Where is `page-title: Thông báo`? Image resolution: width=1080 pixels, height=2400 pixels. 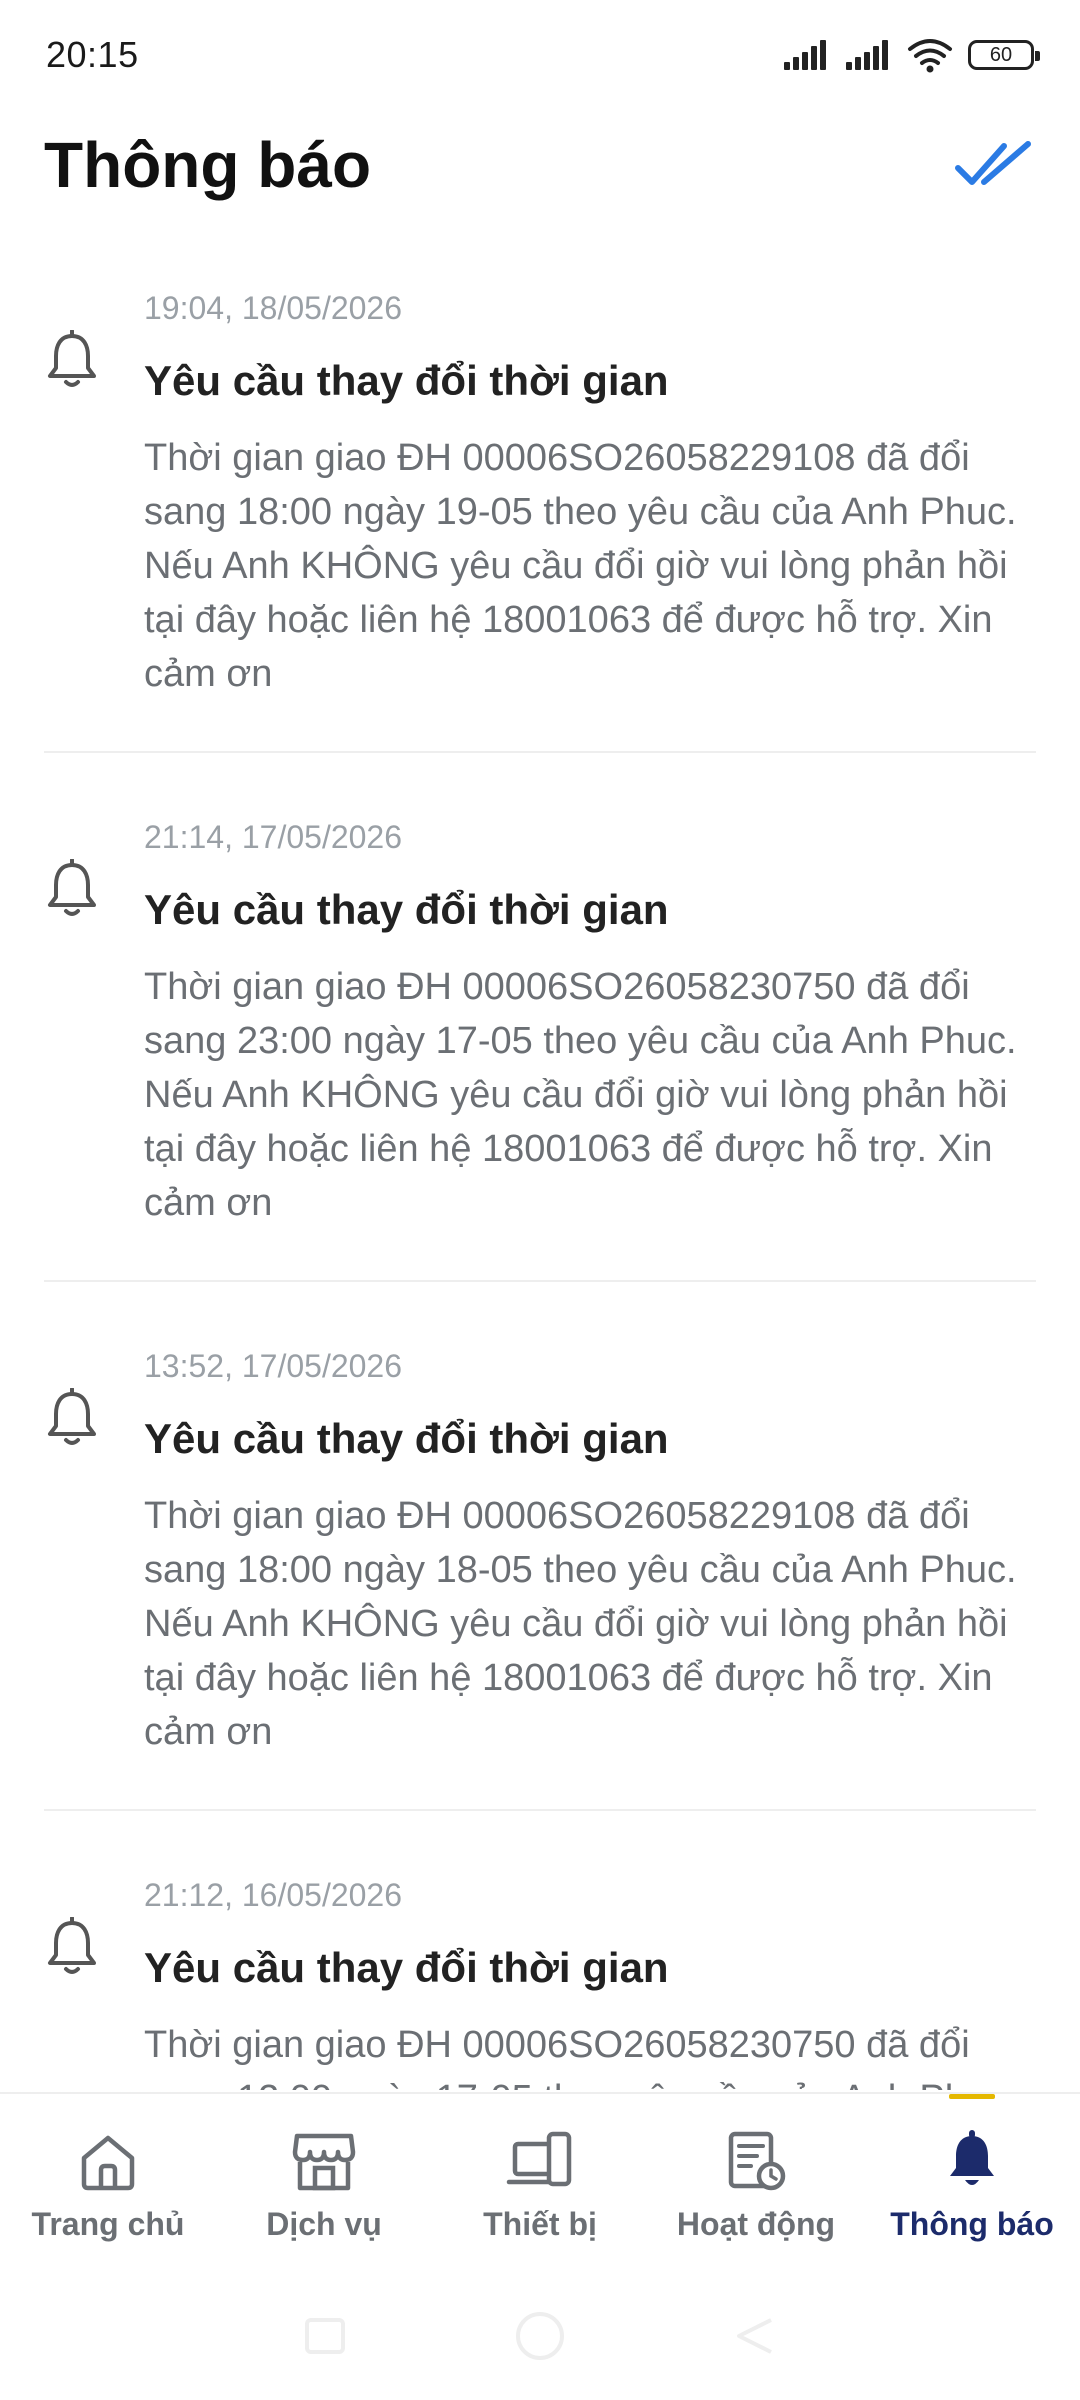 page-title: Thông báo is located at coordinates (208, 165).